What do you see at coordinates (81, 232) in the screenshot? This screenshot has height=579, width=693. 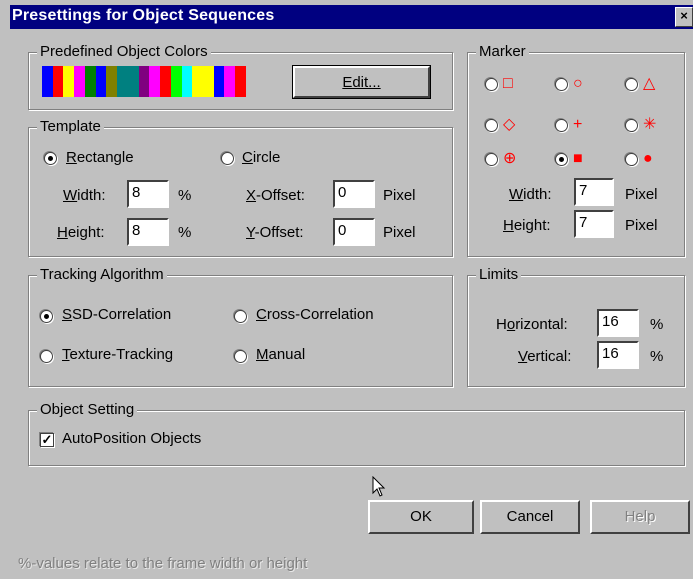 I see `template-height-label: Height:` at bounding box center [81, 232].